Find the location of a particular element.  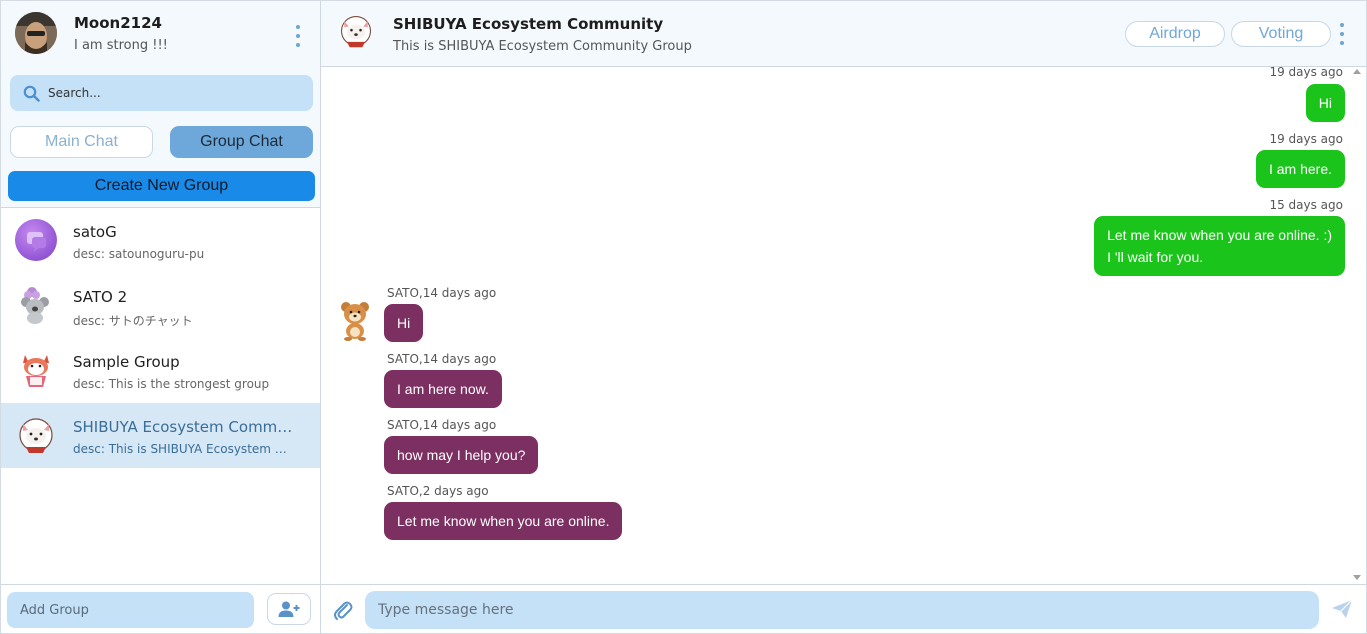

list-item: satoG desc: satounoguru-pu is located at coordinates (160, 240).